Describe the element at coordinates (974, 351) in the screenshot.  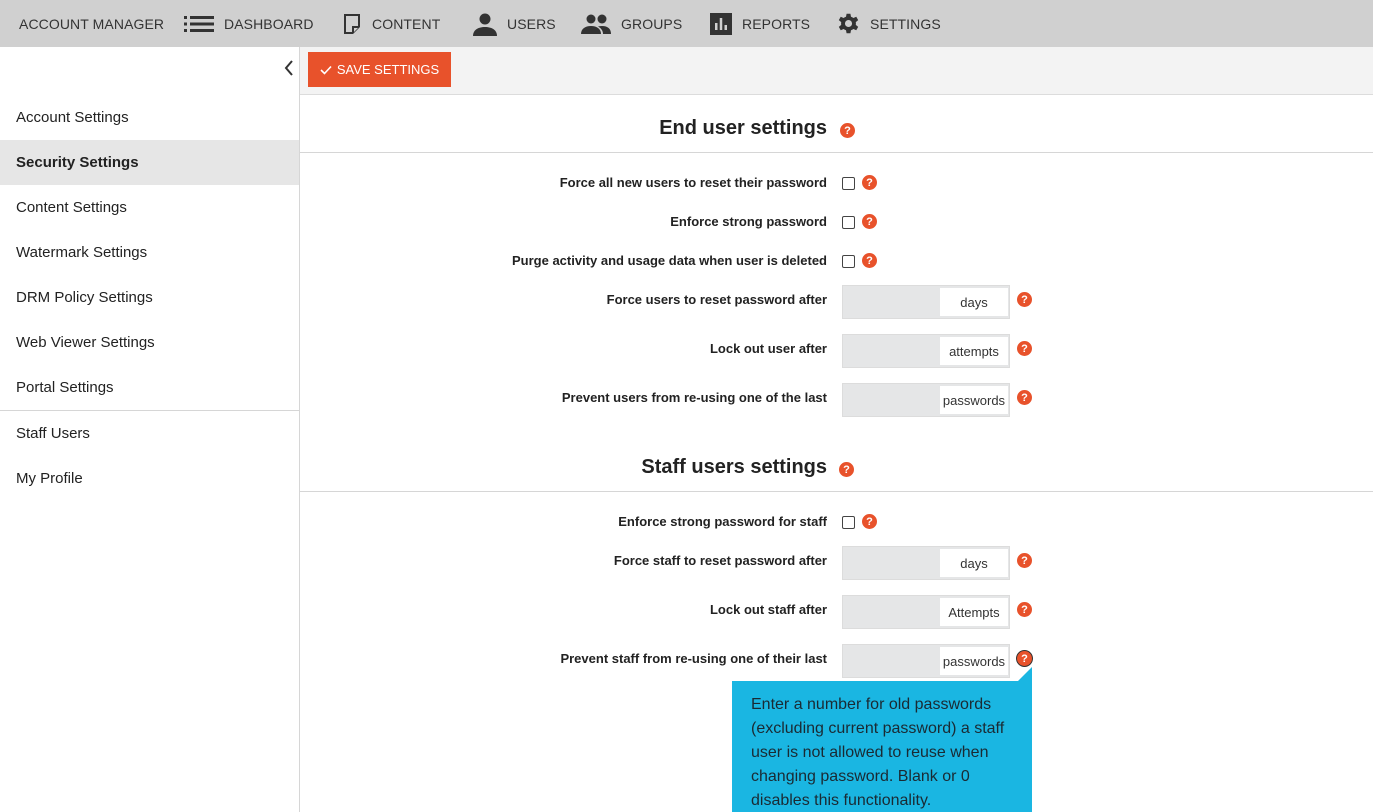
I see `unit-label: attempts` at that location.